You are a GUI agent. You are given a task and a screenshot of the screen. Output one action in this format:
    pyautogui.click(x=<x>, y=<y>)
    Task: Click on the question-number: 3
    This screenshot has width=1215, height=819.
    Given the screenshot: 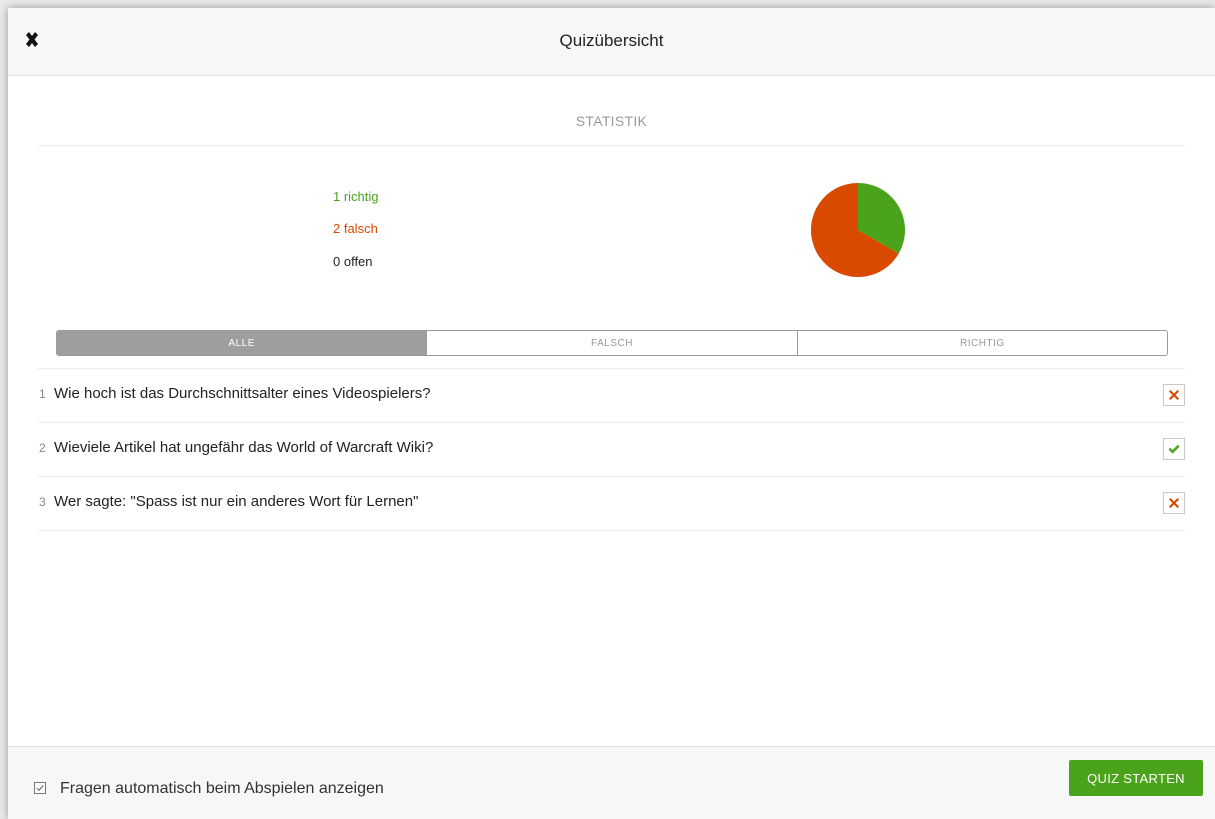 What is the action you would take?
    pyautogui.click(x=42, y=502)
    